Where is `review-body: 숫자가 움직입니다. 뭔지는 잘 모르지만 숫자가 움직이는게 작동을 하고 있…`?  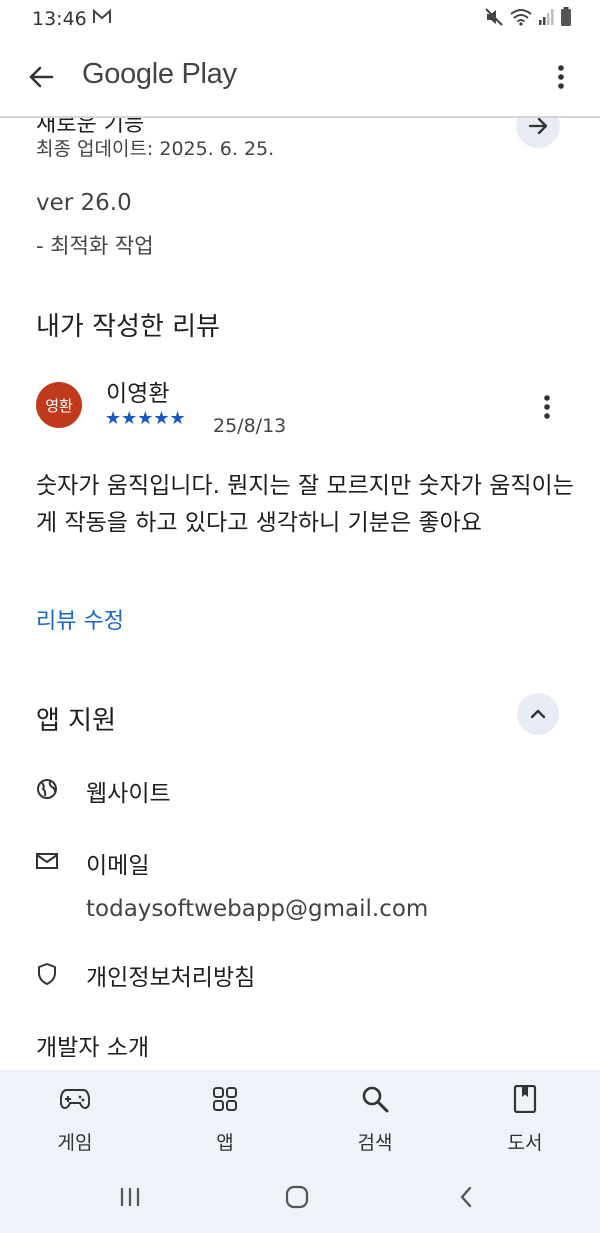 review-body: 숫자가 움직입니다. 뭔지는 잘 모르지만 숫자가 움직이는게 작동을 하고 있… is located at coordinates (305, 504).